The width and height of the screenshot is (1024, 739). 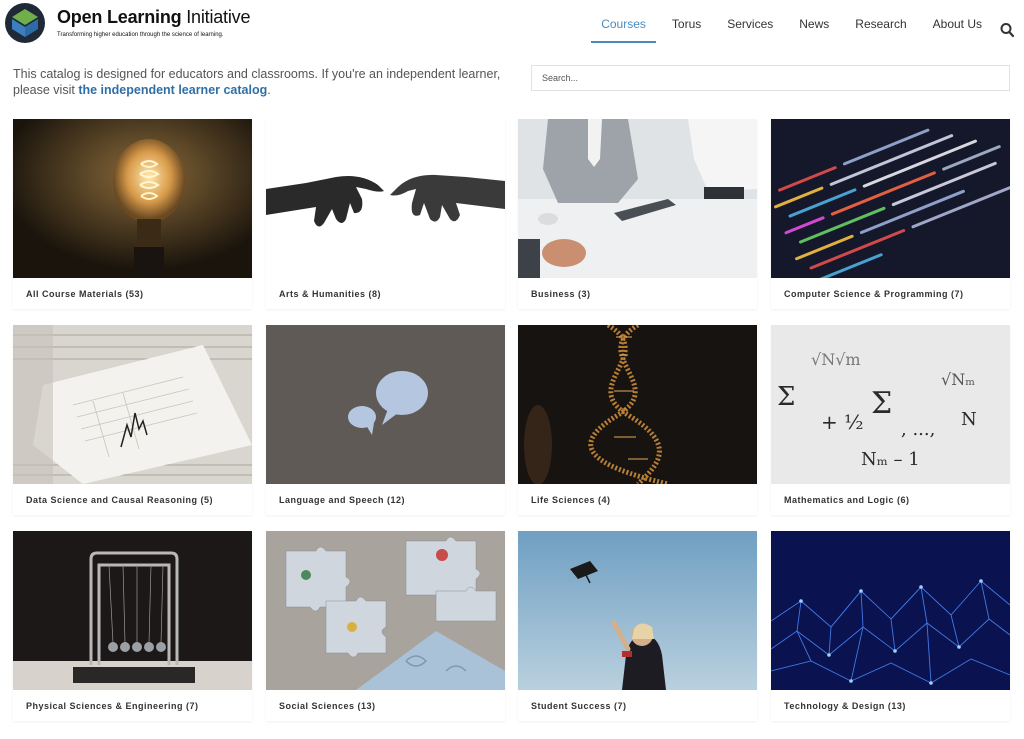 What do you see at coordinates (874, 294) in the screenshot?
I see `category-label: Computer Science & Programming (7)` at bounding box center [874, 294].